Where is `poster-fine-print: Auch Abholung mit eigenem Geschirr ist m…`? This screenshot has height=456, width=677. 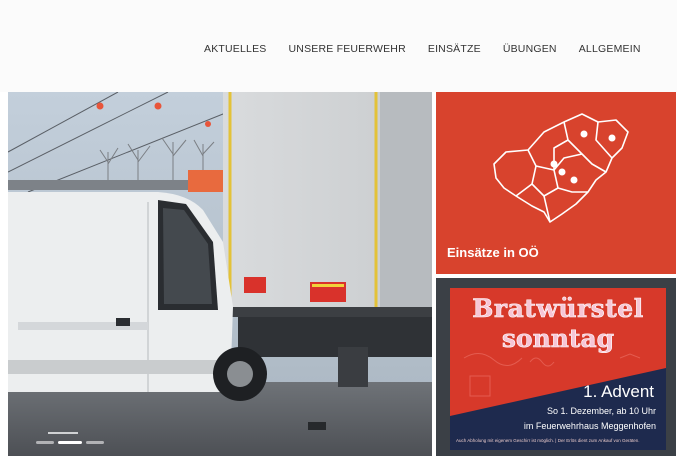 poster-fine-print: Auch Abholung mit eigenem Geschirr ist m… is located at coordinates (548, 440).